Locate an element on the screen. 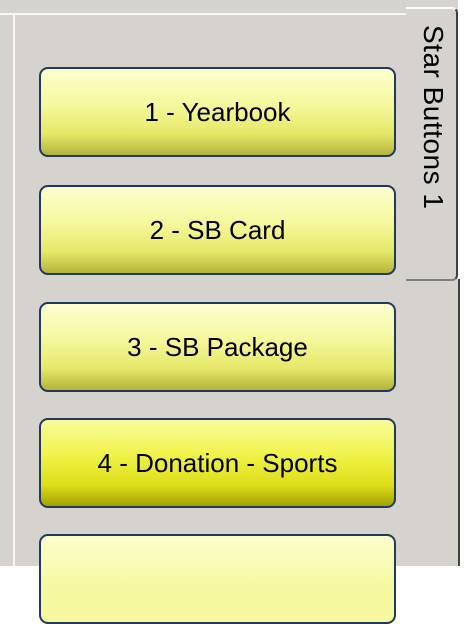 The image size is (473, 624). partial-button is located at coordinates (217, 579).